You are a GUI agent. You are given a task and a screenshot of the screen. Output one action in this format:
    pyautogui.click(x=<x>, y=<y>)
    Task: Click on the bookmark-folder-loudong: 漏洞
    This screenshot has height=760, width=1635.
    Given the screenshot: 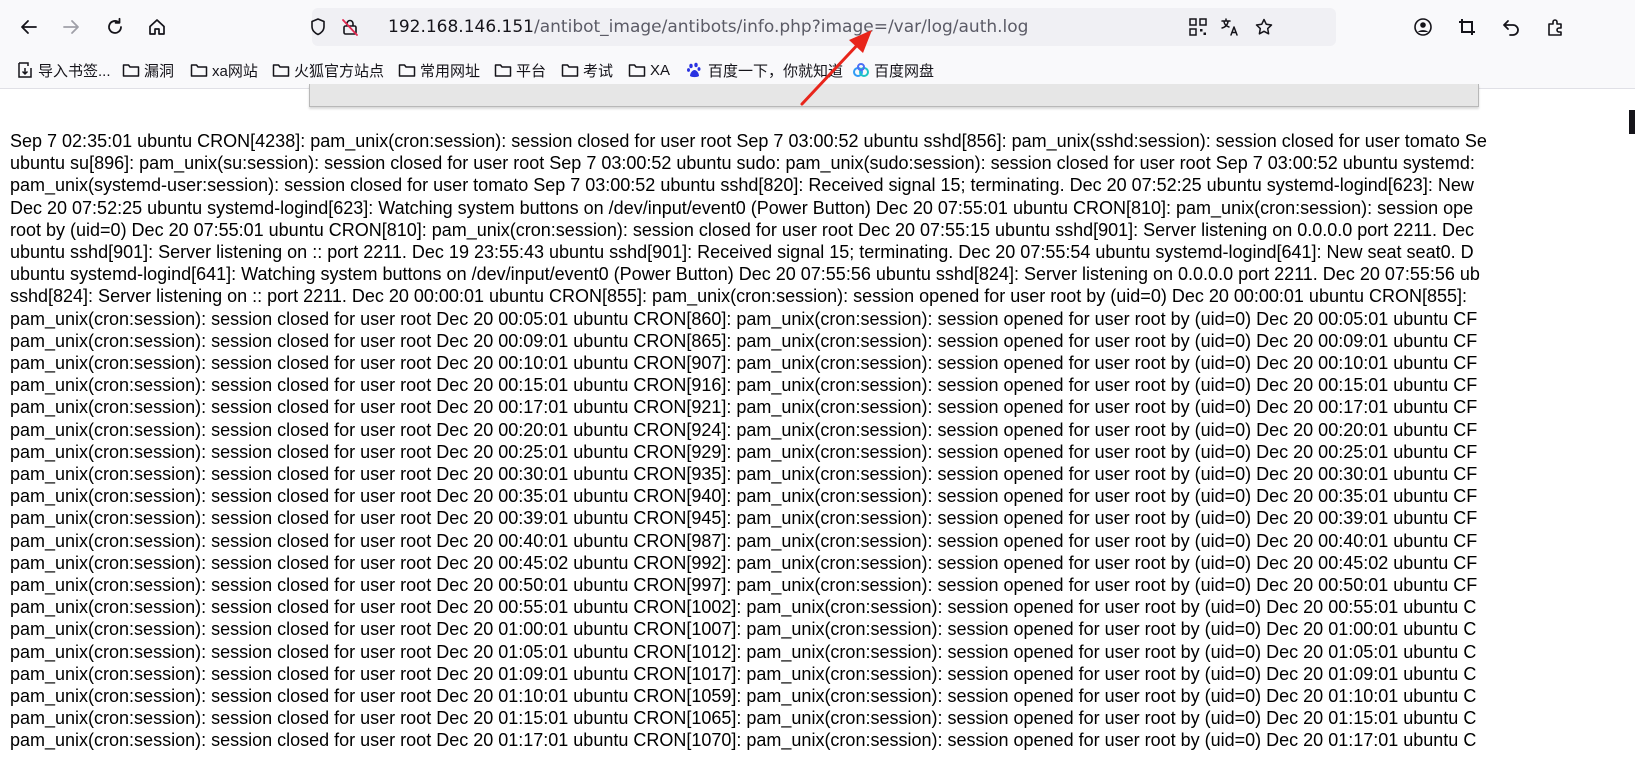 What is the action you would take?
    pyautogui.click(x=148, y=70)
    